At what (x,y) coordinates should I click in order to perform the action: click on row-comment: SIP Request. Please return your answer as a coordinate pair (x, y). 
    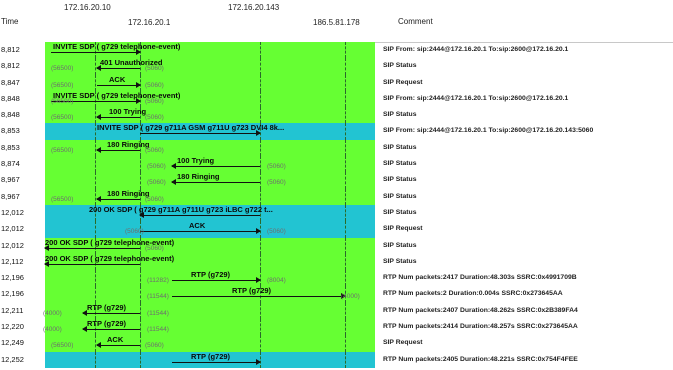
    Looking at the image, I should click on (403, 343).